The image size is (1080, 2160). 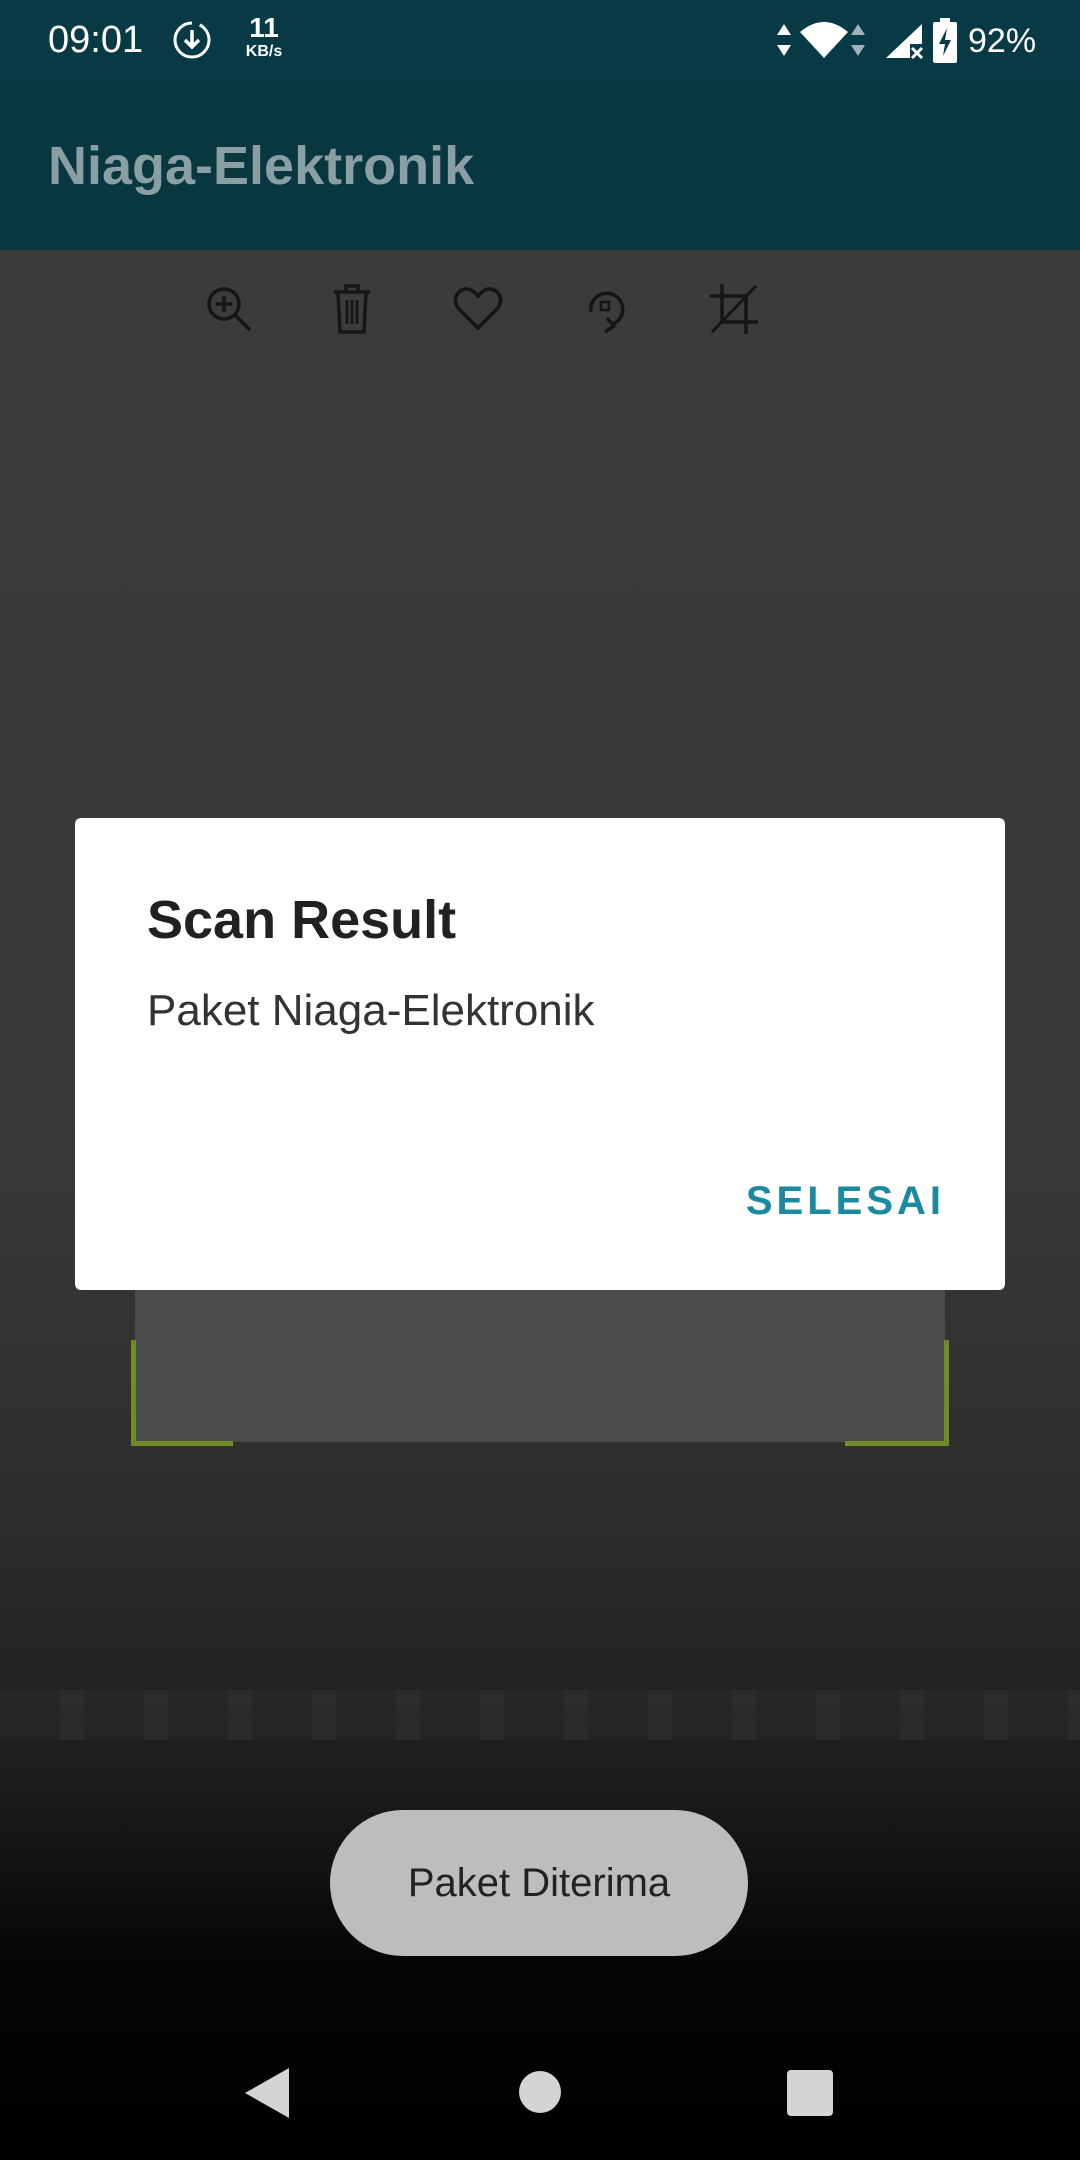 I want to click on dialog-message: Paket Niaga-Elektronik, so click(x=371, y=1010).